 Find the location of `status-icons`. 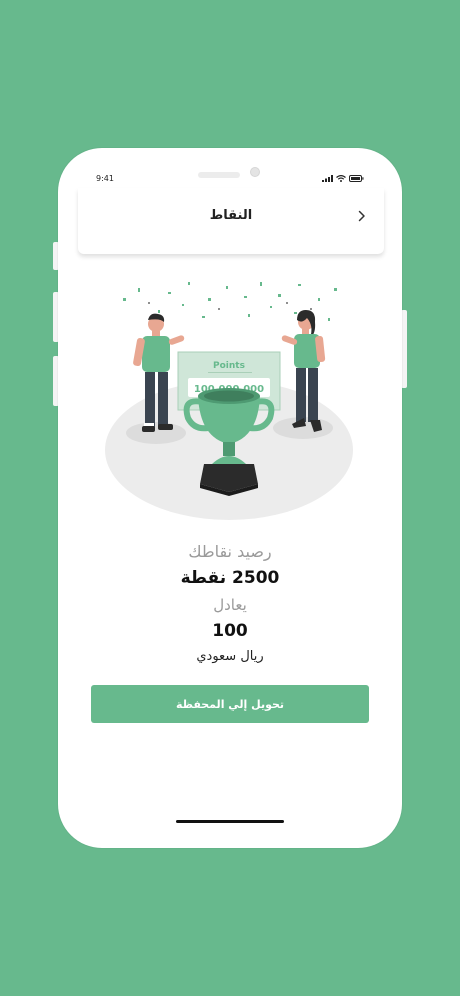

status-icons is located at coordinates (343, 178).